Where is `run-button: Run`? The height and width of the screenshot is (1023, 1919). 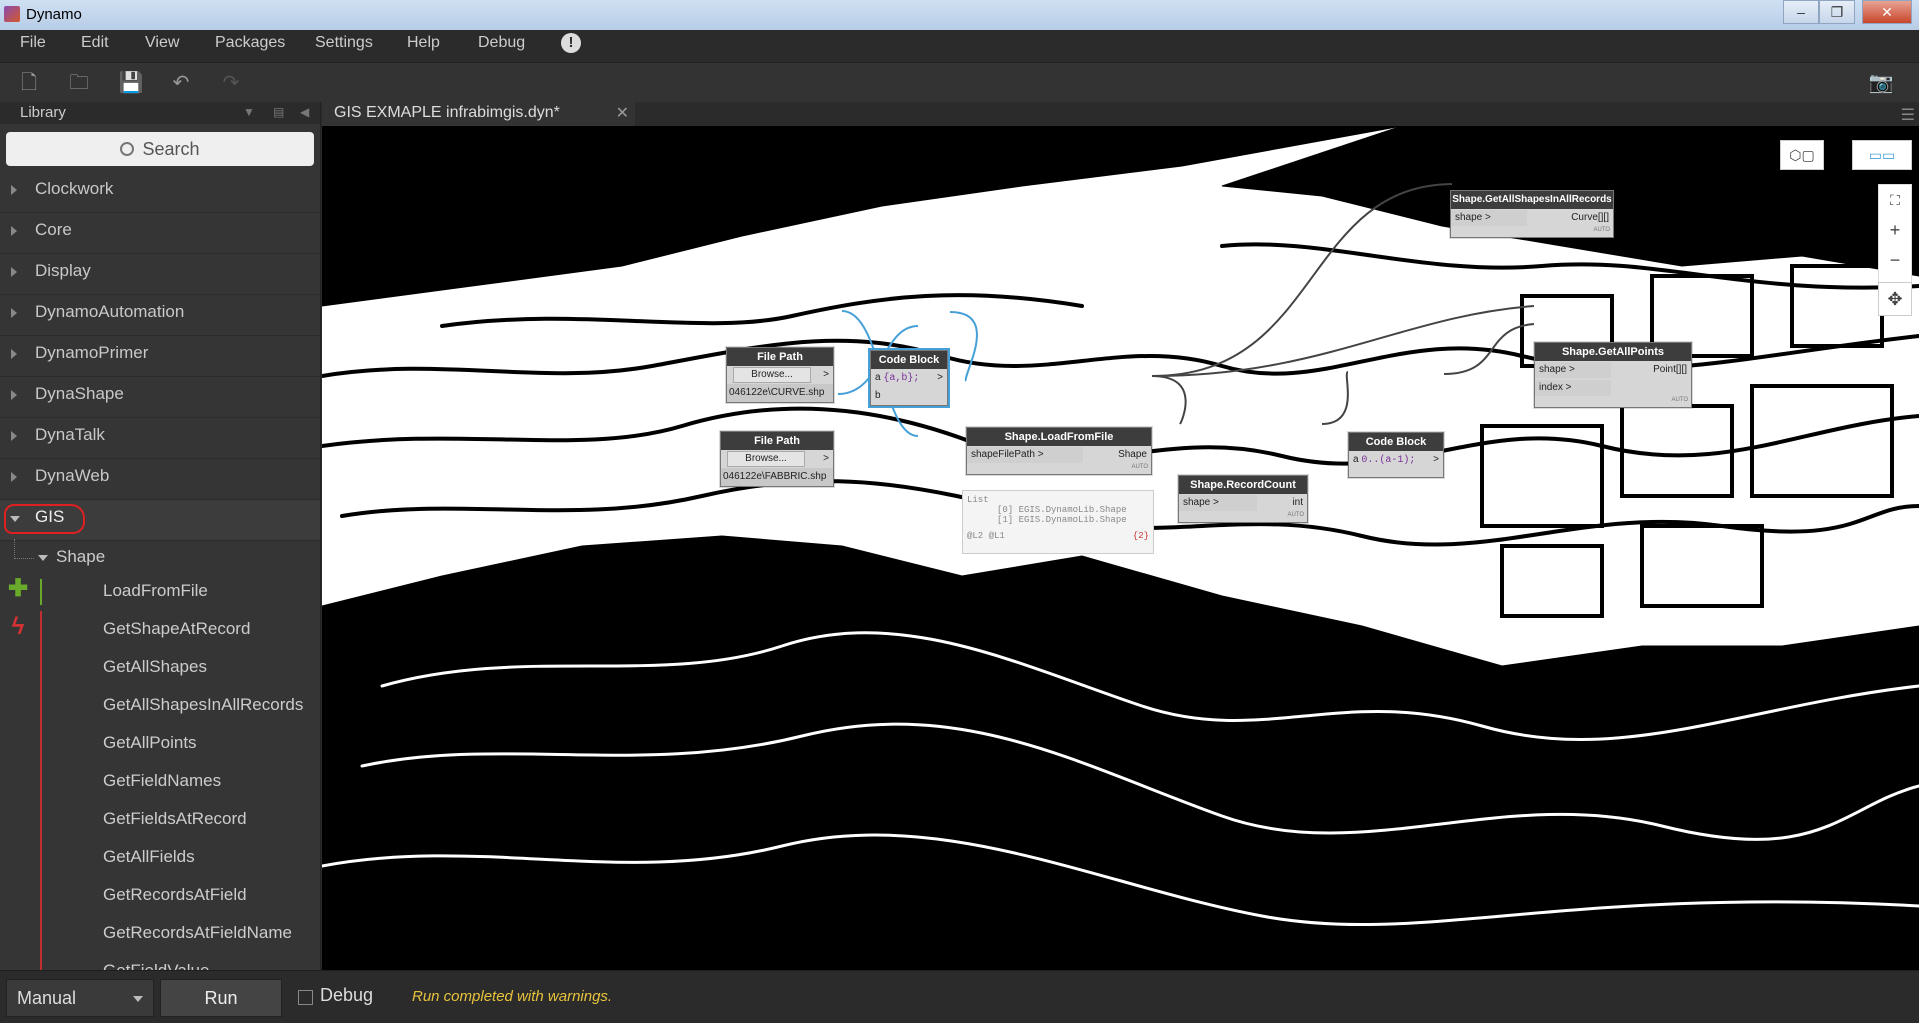
run-button: Run is located at coordinates (221, 998).